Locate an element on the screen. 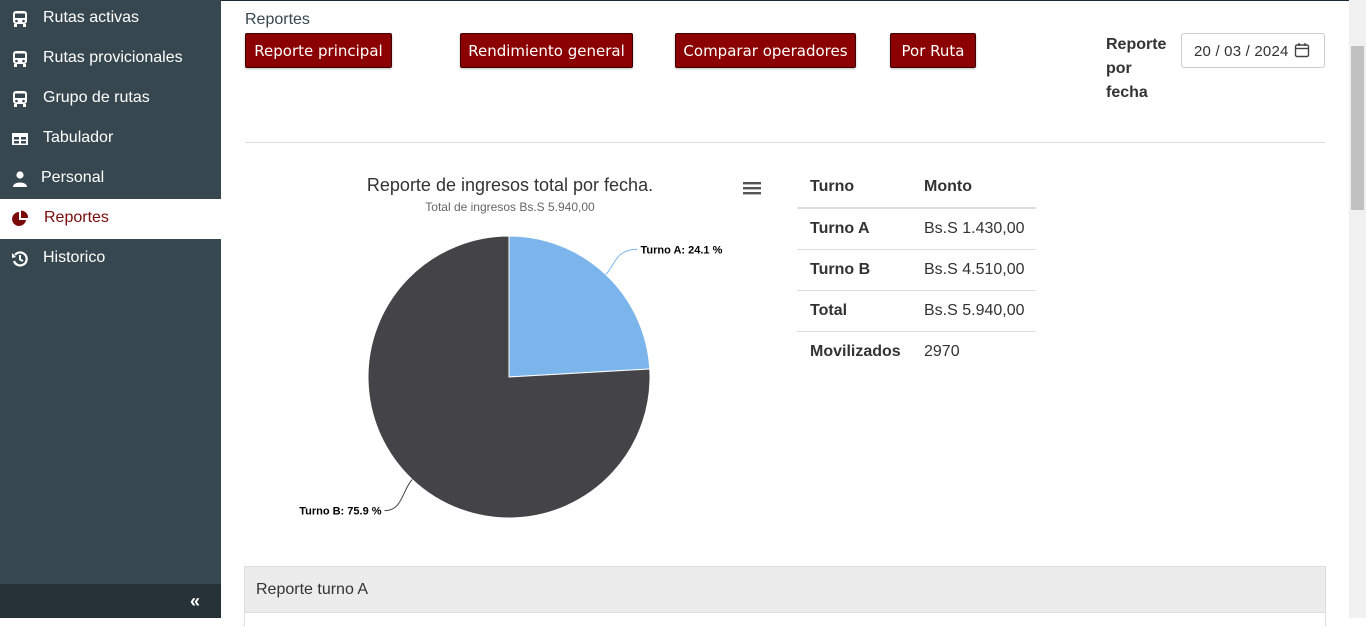 Image resolution: width=1366 pixels, height=627 pixels. divider is located at coordinates (785, 142).